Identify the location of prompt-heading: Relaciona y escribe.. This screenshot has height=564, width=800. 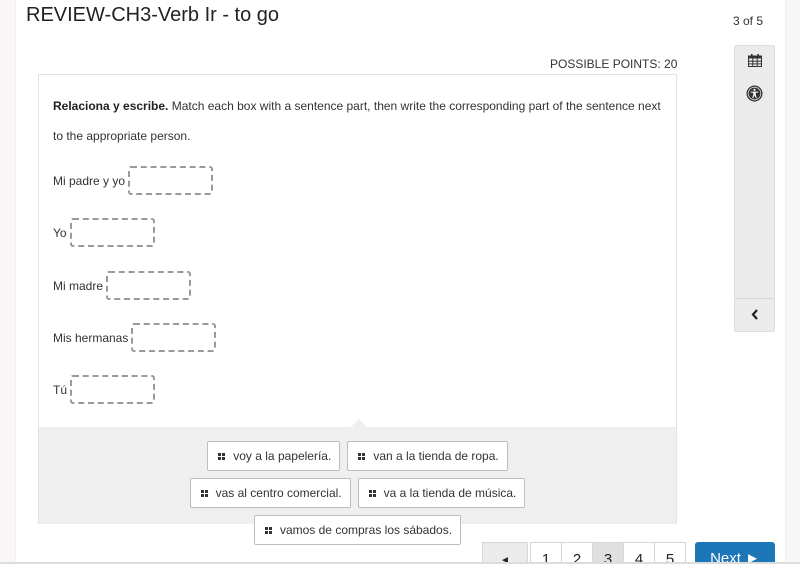
(111, 106).